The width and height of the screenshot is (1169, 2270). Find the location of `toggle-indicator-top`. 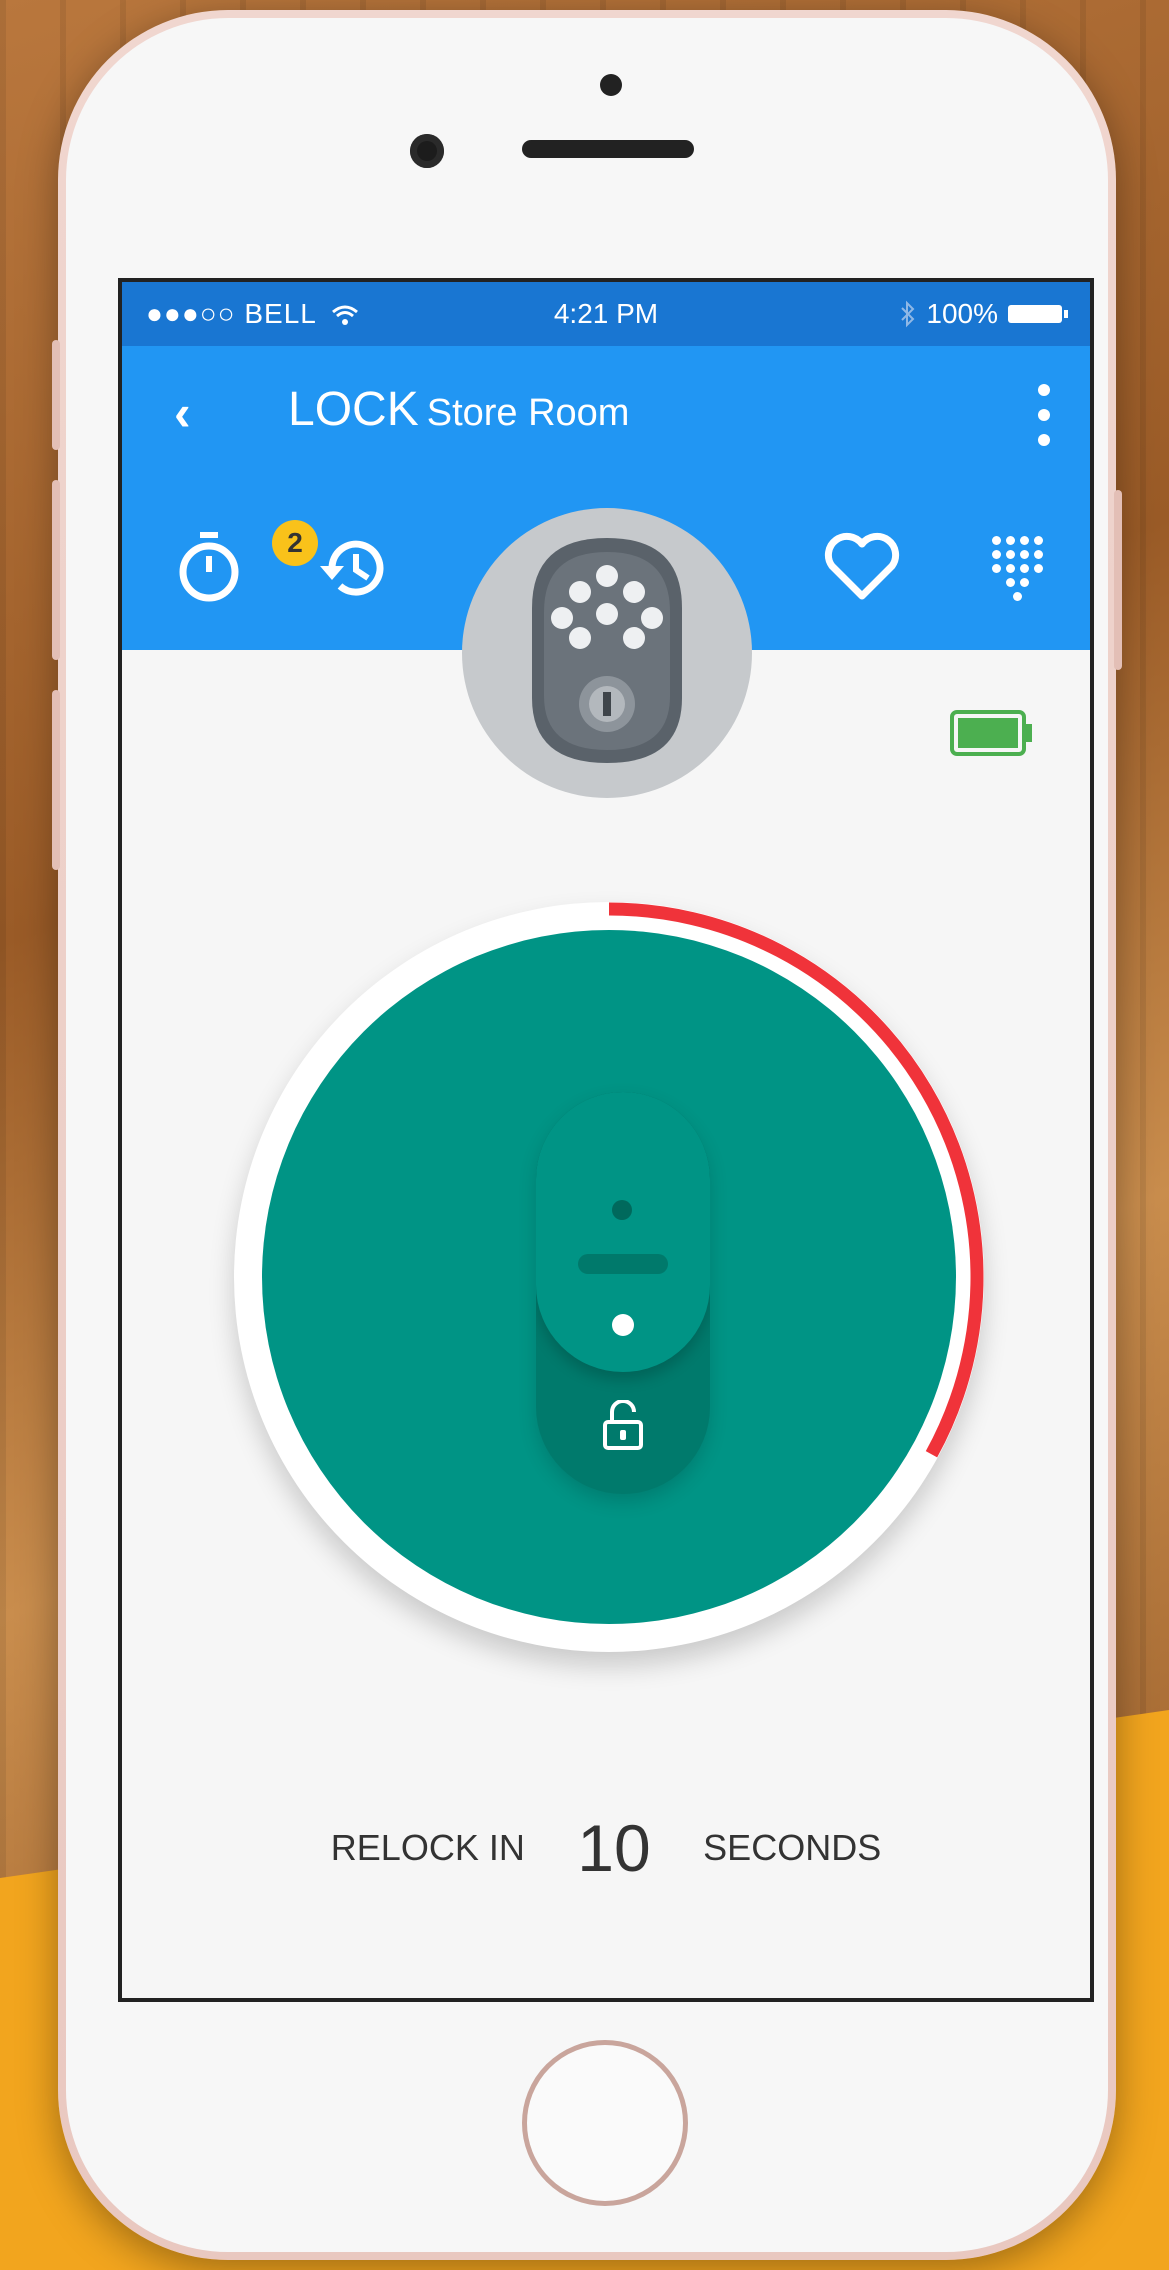

toggle-indicator-top is located at coordinates (622, 1210).